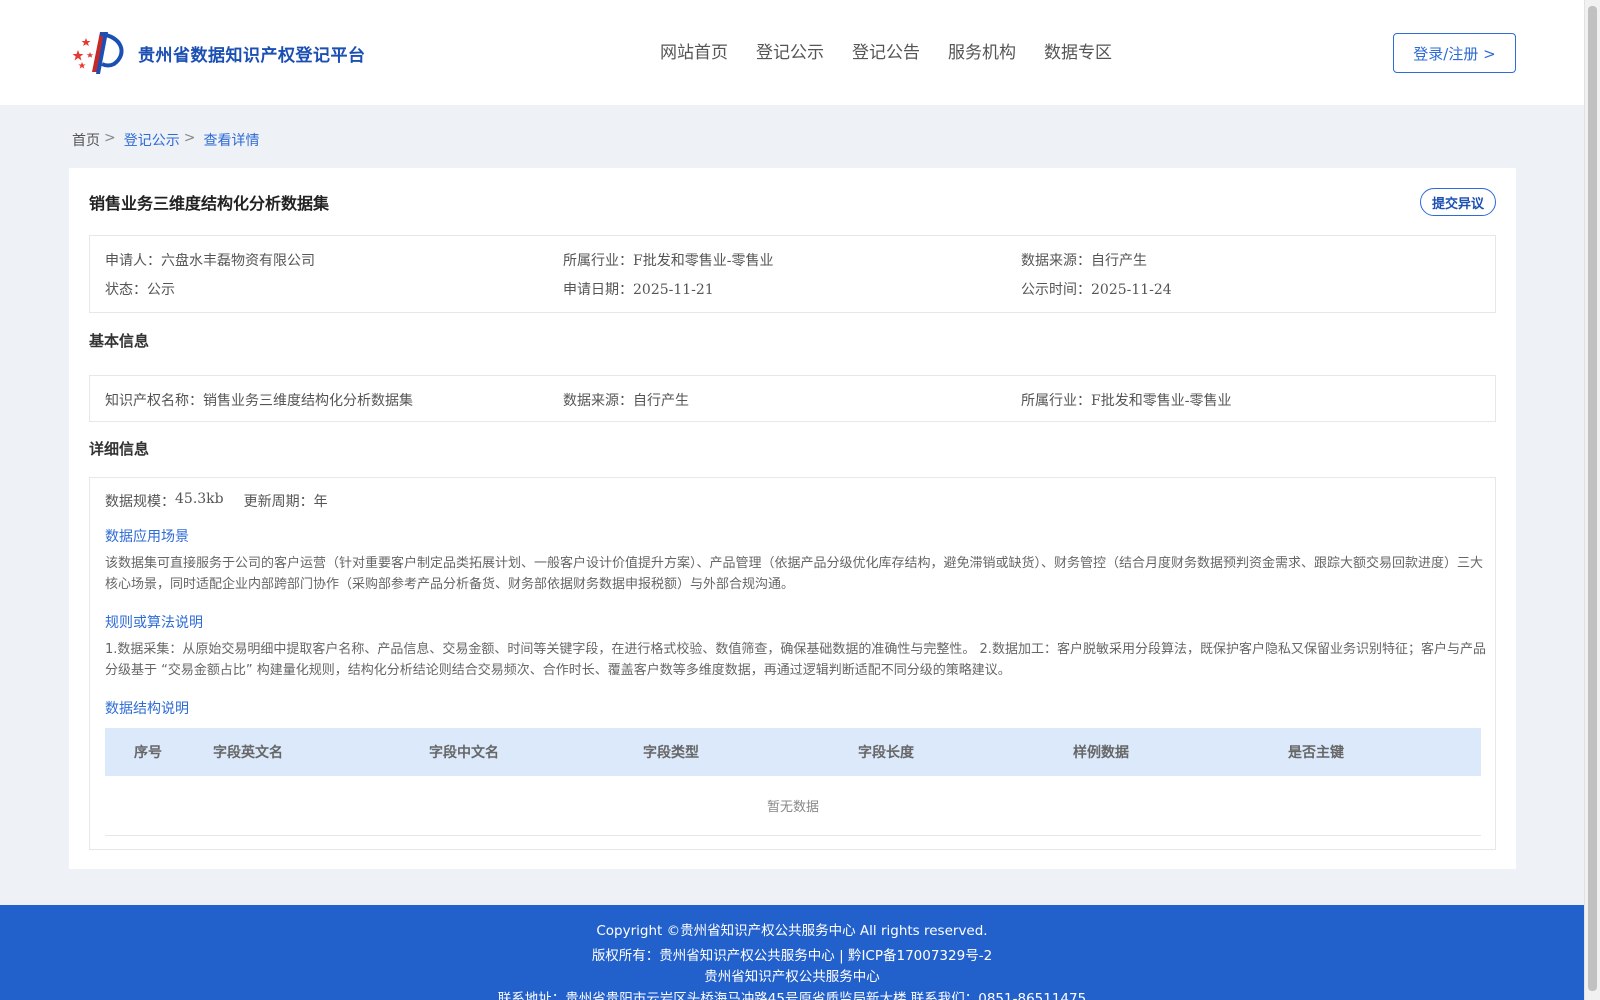 This screenshot has width=1600, height=1000. Describe the element at coordinates (886, 50) in the screenshot. I see `nav-item-registration-announcement: 登记公告` at that location.